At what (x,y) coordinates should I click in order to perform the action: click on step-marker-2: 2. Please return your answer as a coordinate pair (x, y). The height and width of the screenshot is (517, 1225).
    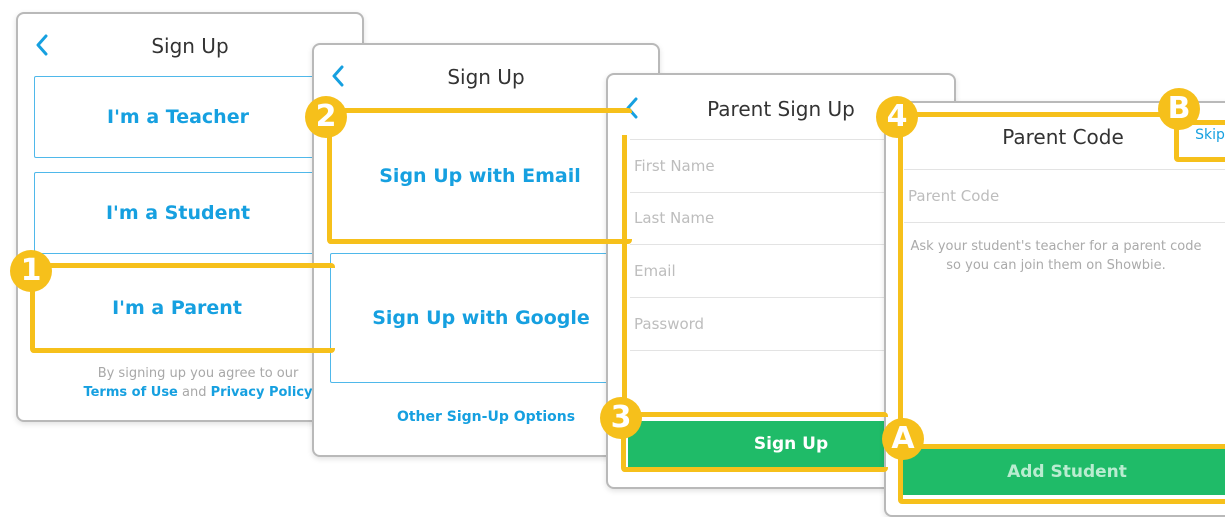
    Looking at the image, I should click on (326, 117).